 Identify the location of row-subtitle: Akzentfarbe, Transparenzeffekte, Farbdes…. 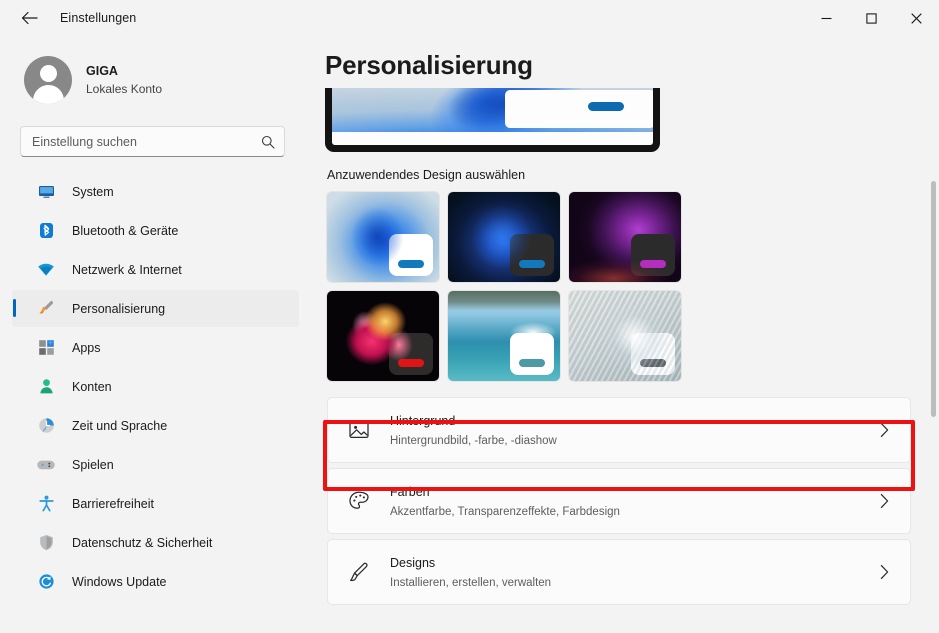
(505, 511).